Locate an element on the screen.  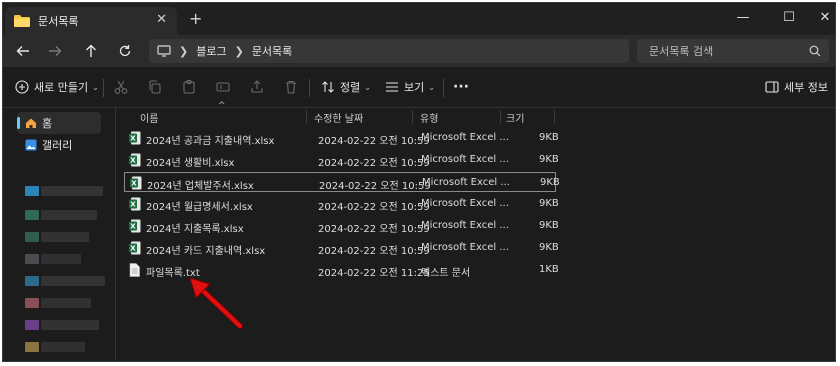
search-icon is located at coordinates (815, 51).